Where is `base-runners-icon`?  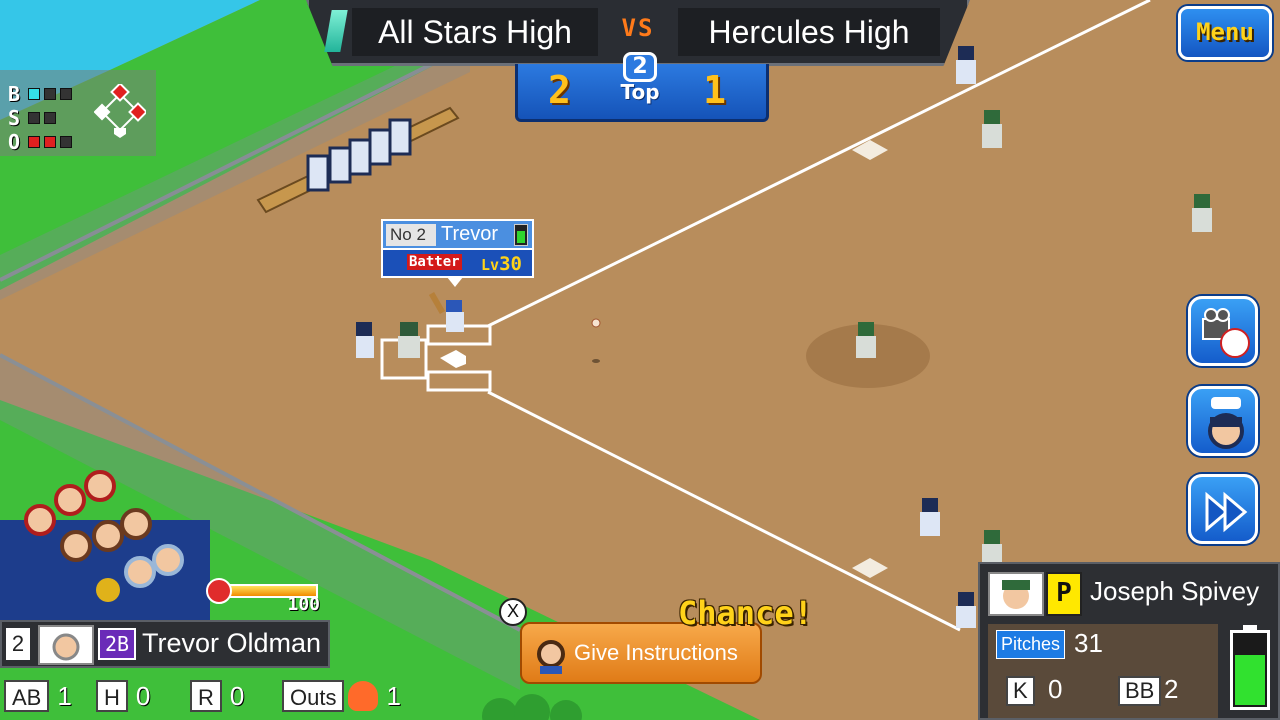
base-runners-icon is located at coordinates (120, 111).